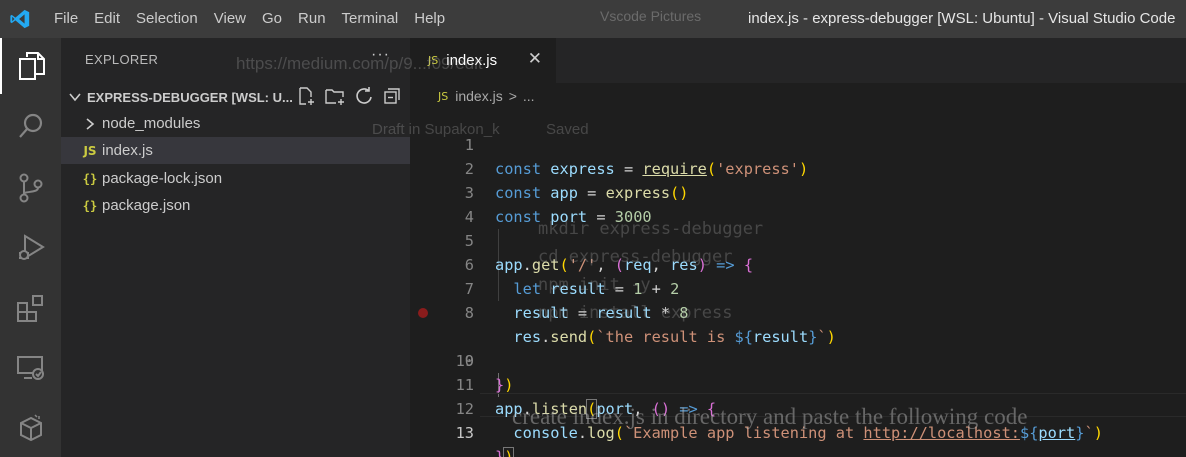 This screenshot has height=457, width=1186. What do you see at coordinates (464, 433) in the screenshot?
I see `line-number: 13` at bounding box center [464, 433].